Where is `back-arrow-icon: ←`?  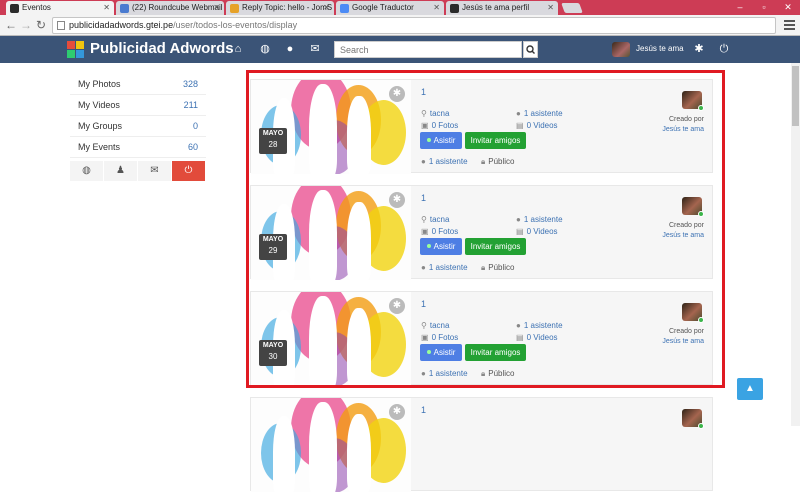
back-arrow-icon: ← is located at coordinates (11, 25).